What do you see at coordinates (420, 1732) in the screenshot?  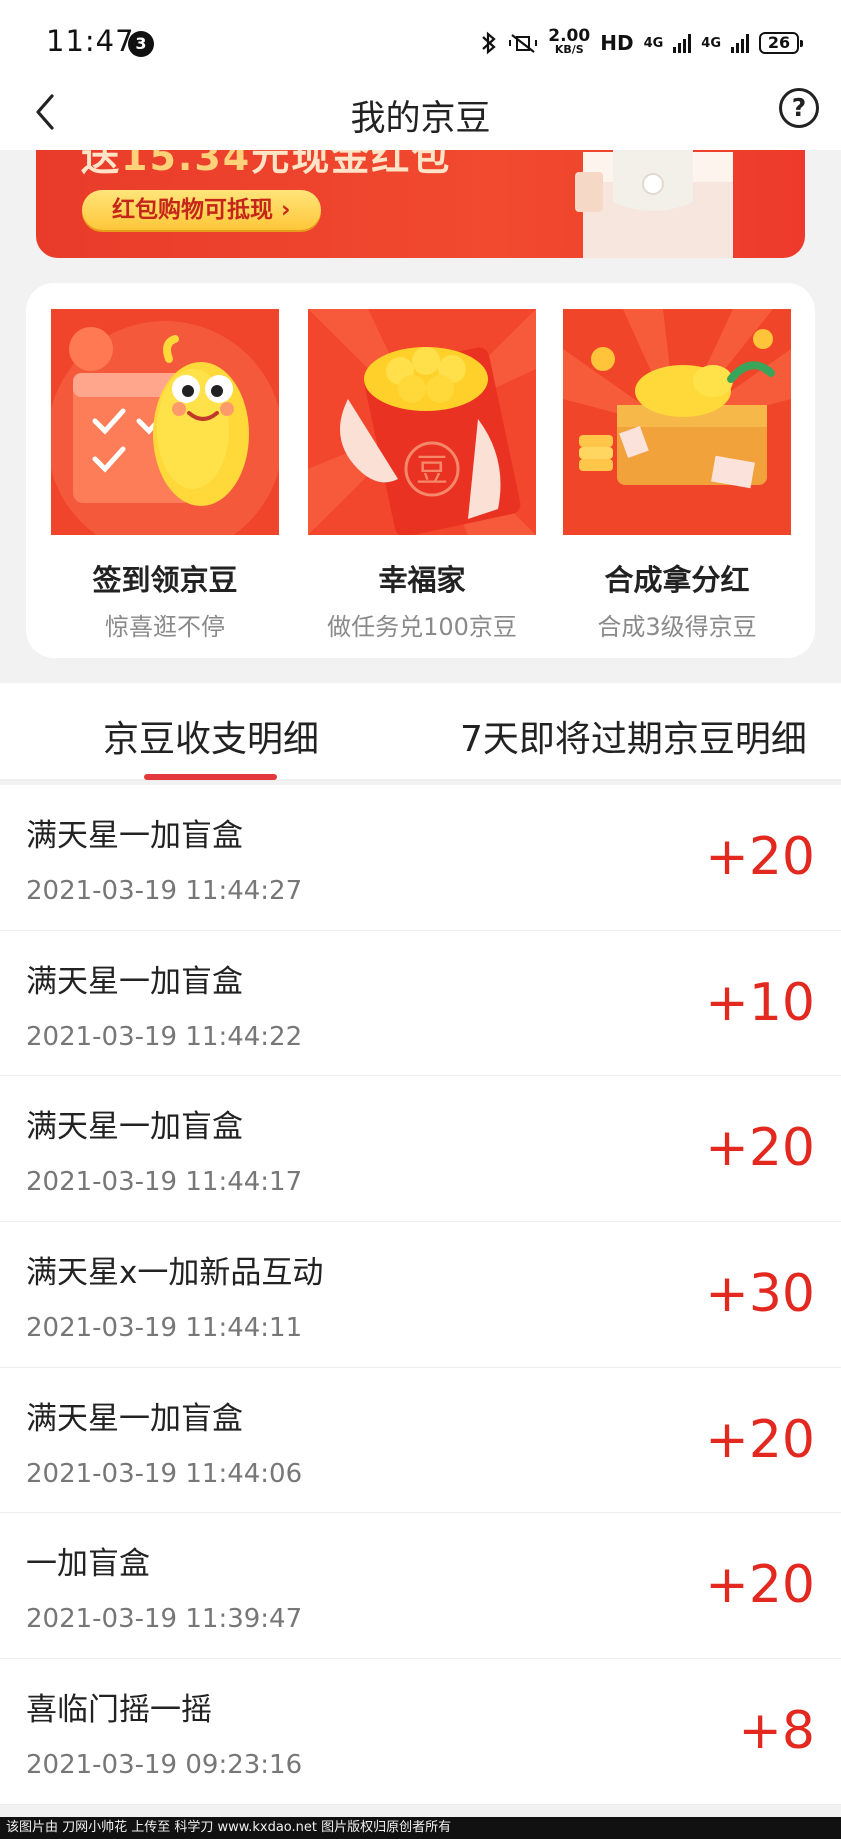 I see `list-item: 喜临门摇一摇 2021-03-19 09:23:16 +8` at bounding box center [420, 1732].